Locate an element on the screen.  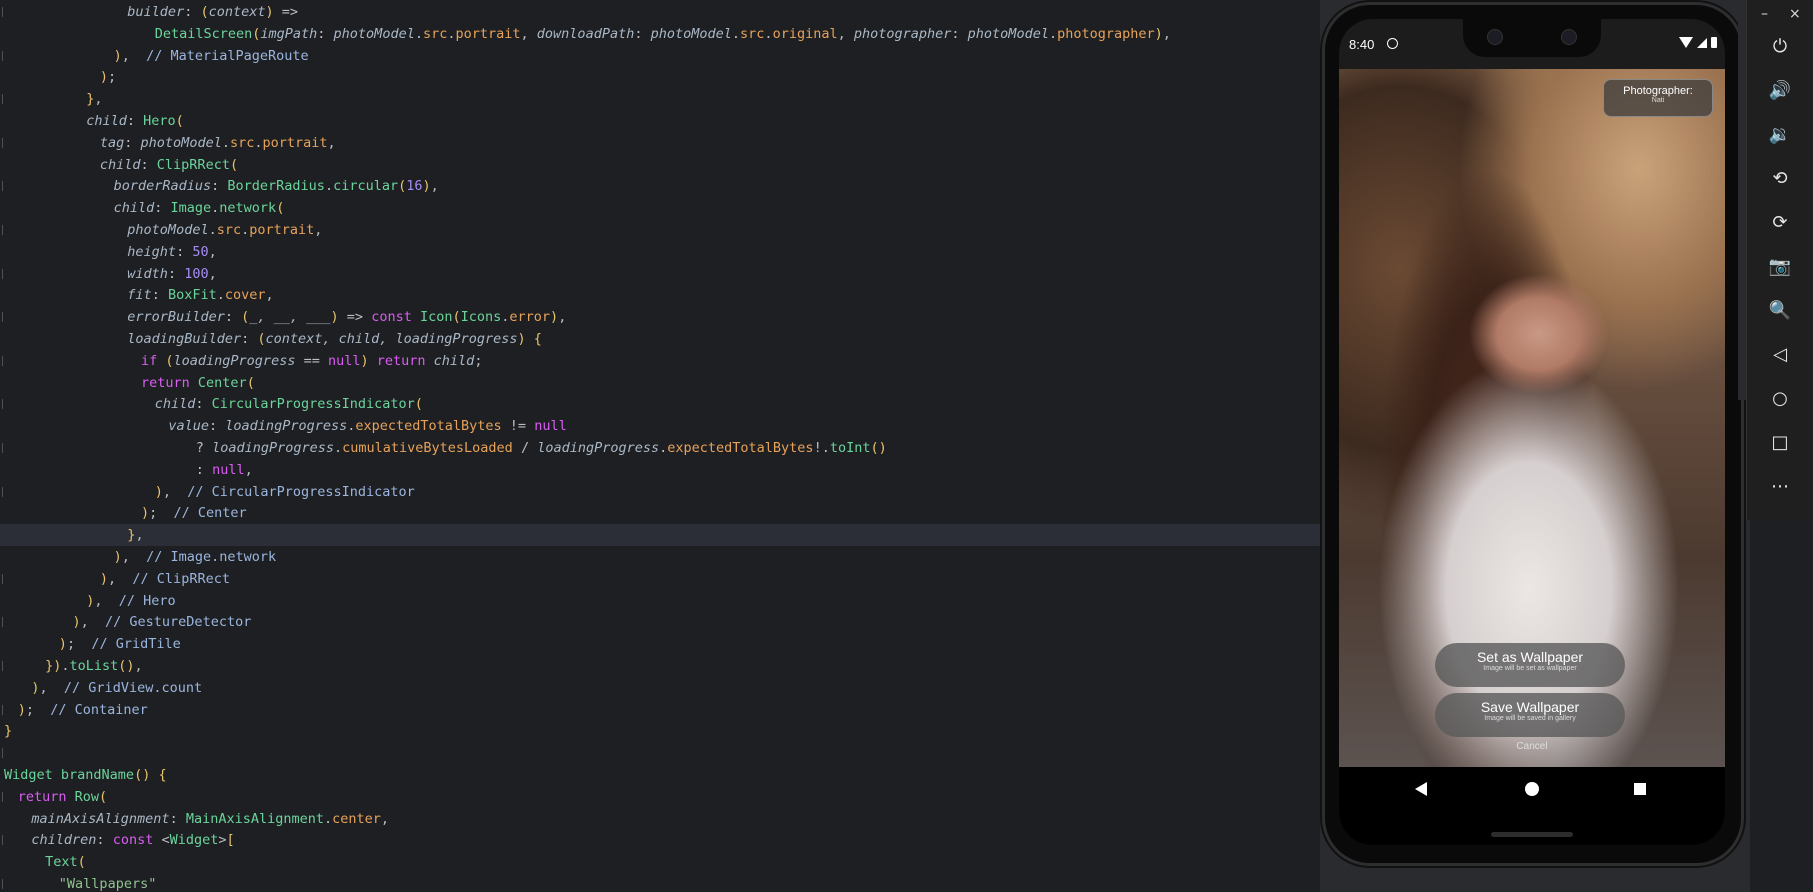
status-time: 8:40 is located at coordinates (1362, 44).